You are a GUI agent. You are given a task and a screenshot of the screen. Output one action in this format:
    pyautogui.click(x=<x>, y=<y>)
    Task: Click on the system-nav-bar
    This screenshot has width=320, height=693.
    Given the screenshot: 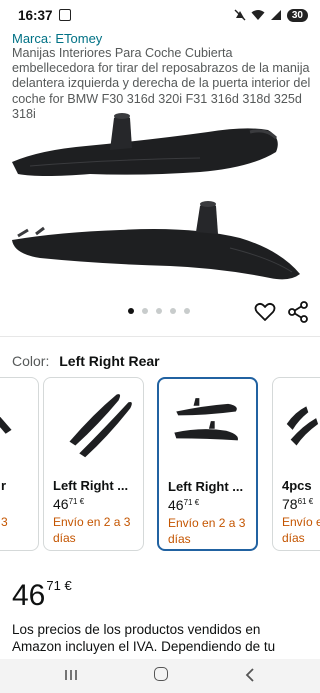 What is the action you would take?
    pyautogui.click(x=160, y=676)
    